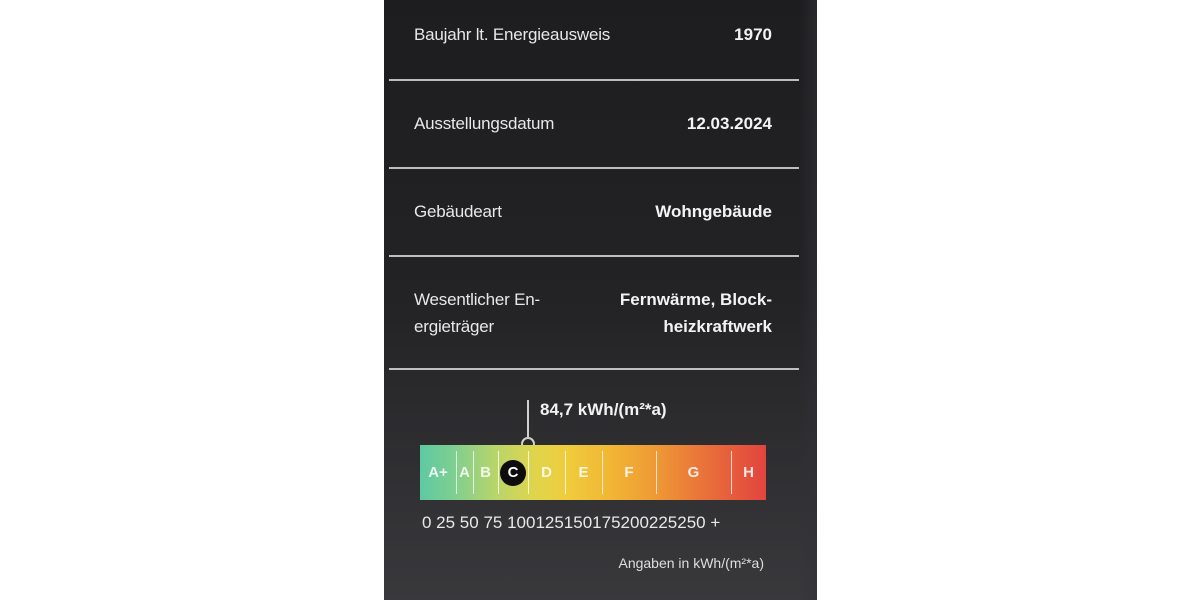  Describe the element at coordinates (753, 34) in the screenshot. I see `baujahr-value: 1970` at that location.